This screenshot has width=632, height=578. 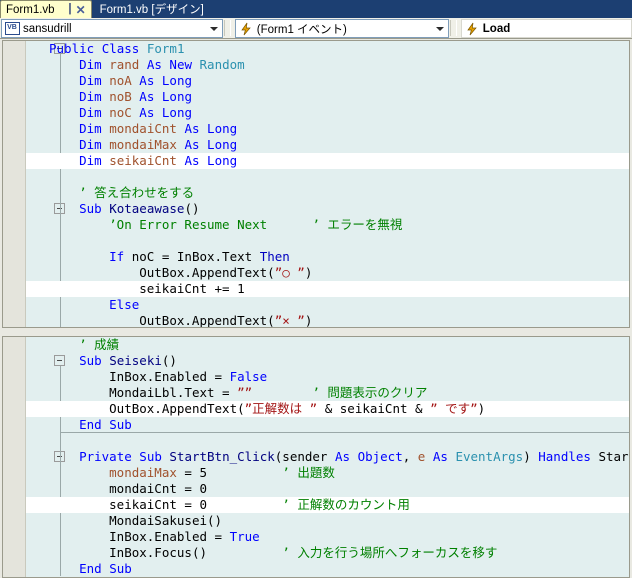 I want to click on code-token: rand, so click(x=124, y=64).